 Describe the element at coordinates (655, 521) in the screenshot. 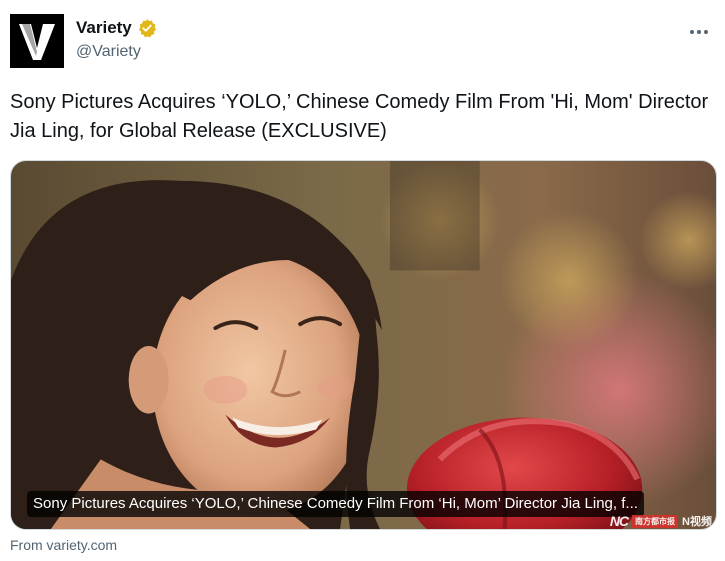

I see `watermark-red-label: 南方都市报` at that location.